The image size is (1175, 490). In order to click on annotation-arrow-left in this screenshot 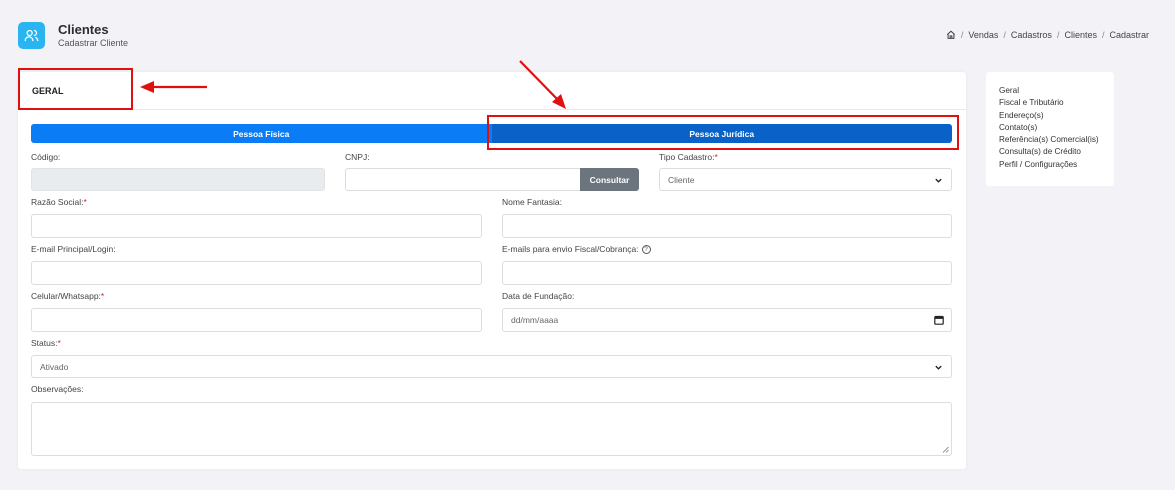, I will do `click(173, 87)`.